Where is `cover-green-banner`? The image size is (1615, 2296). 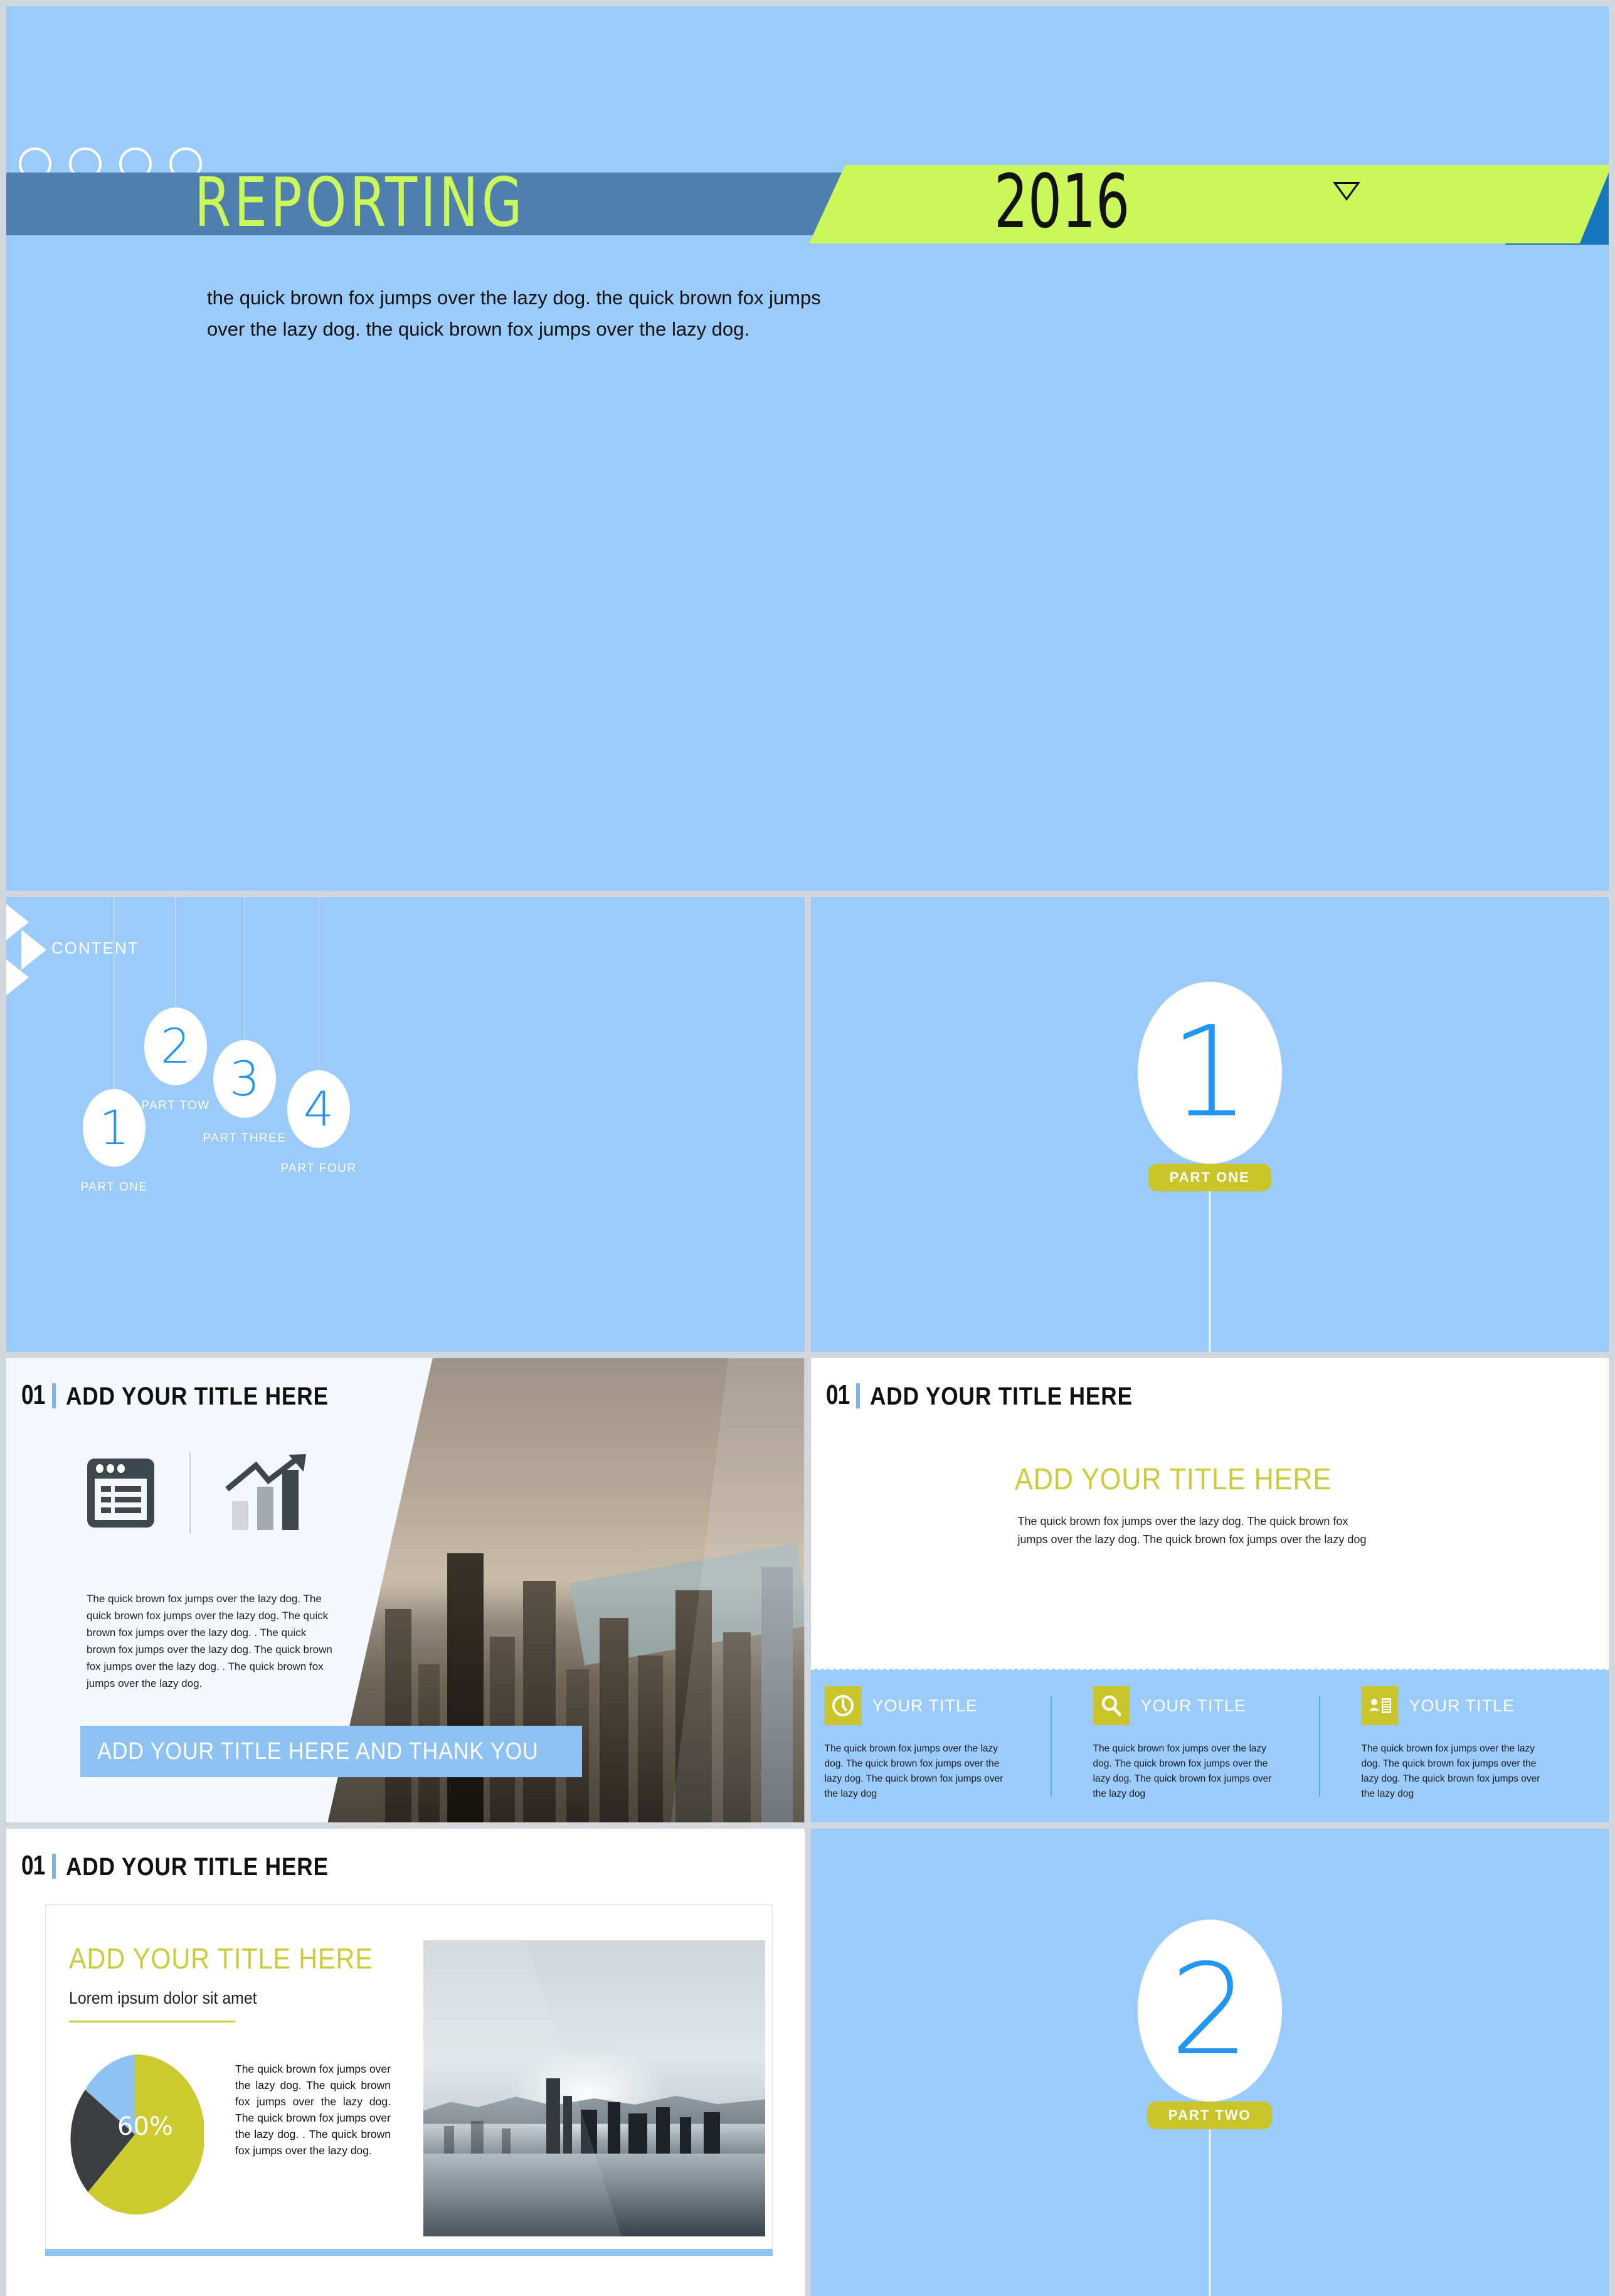
cover-green-banner is located at coordinates (1209, 204).